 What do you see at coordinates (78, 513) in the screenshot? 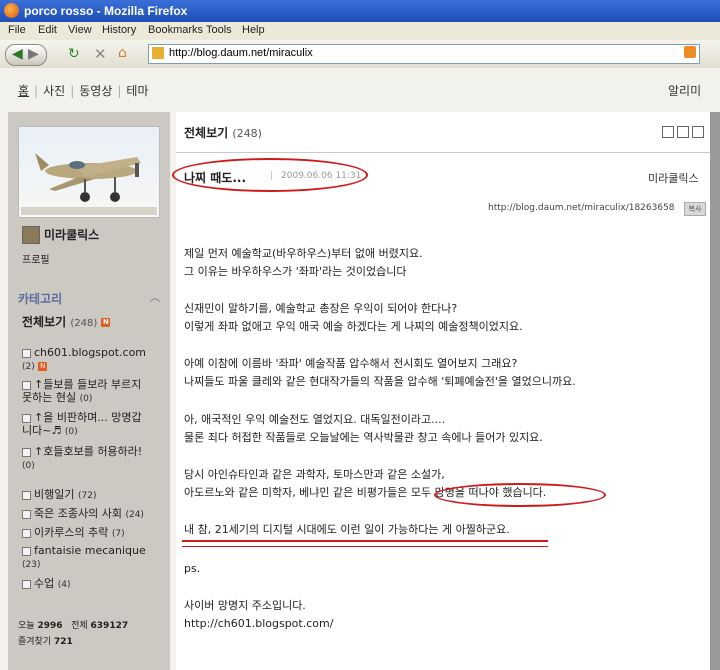
I see `category-label: 죽은 조종사의 사회` at bounding box center [78, 513].